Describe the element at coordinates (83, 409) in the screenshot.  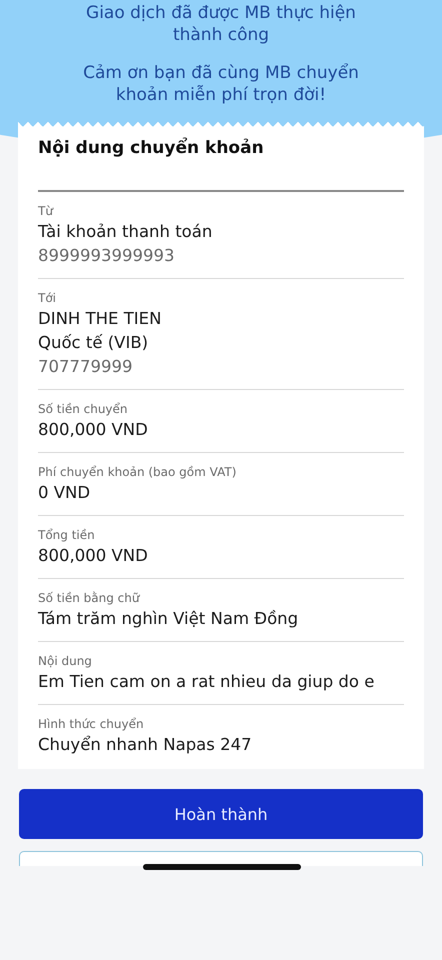
I see `field-label: Số tiền chuyển` at that location.